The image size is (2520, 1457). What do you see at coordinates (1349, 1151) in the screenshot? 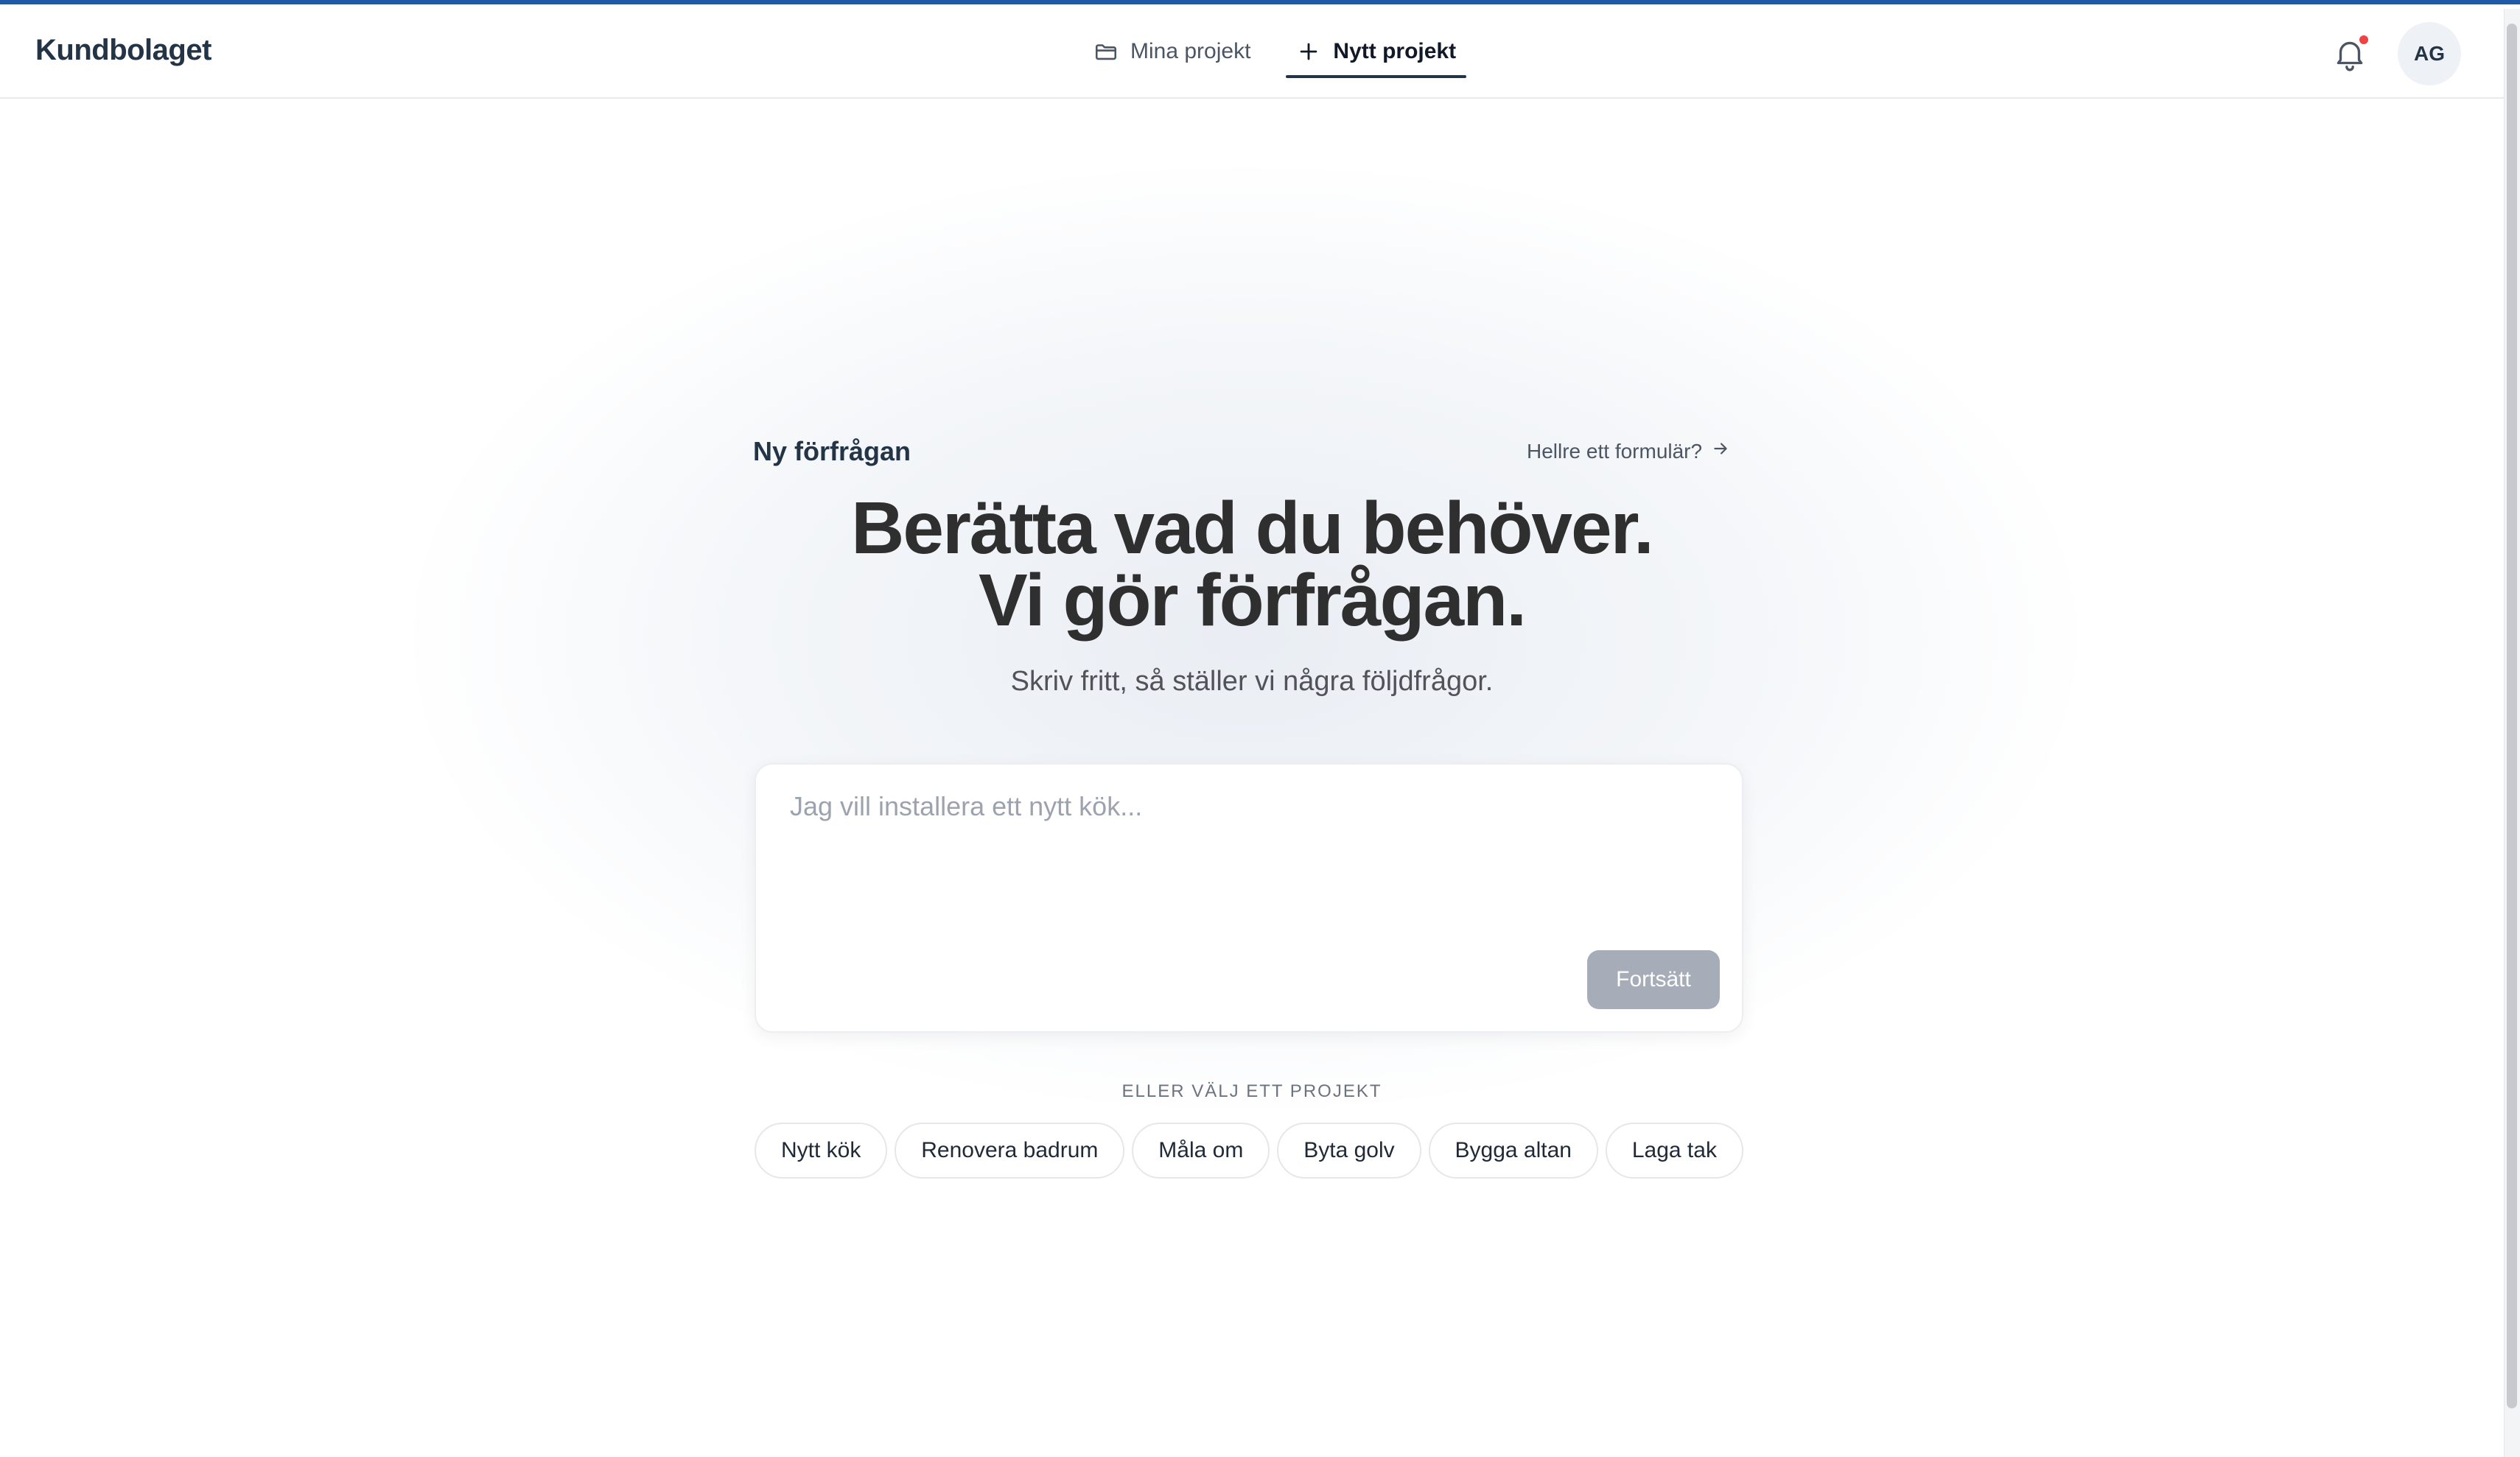
I see `project-chip: Byta golv` at bounding box center [1349, 1151].